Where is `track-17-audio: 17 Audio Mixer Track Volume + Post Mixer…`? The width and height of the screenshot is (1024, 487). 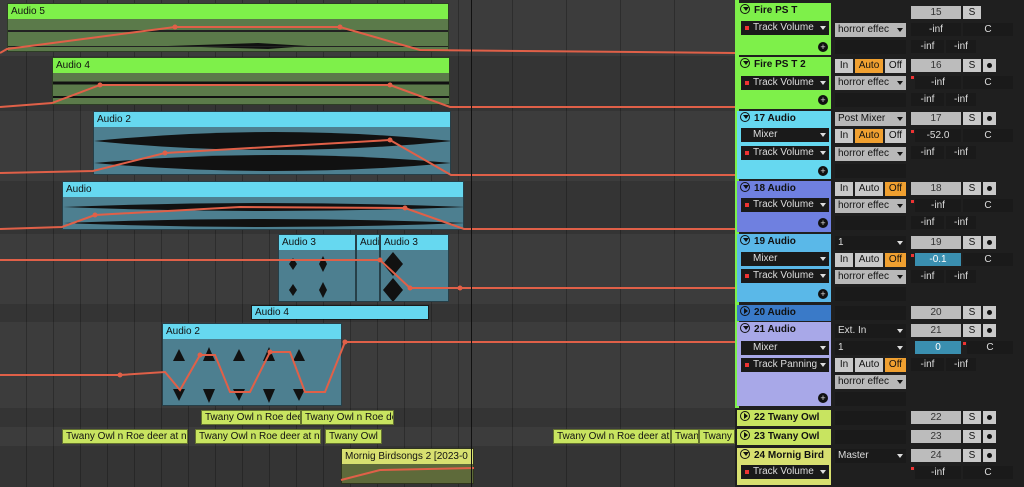 track-17-audio: 17 Audio Mixer Track Volume + Post Mixer… is located at coordinates (879, 146).